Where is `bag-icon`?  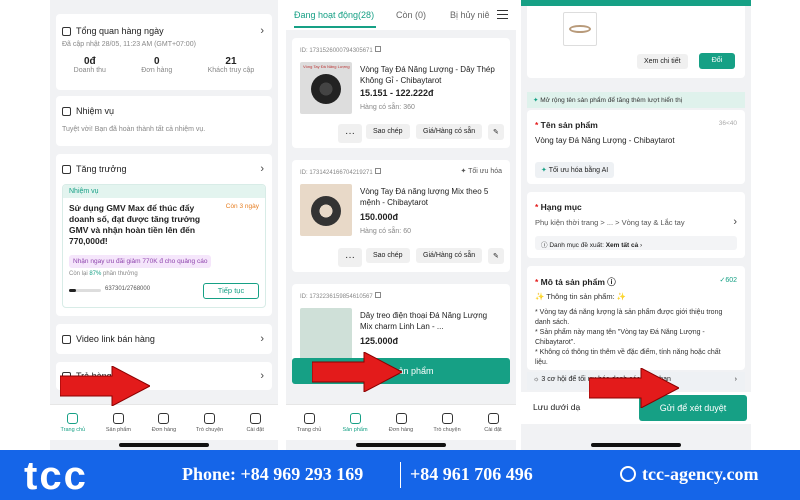
bag-icon is located at coordinates (355, 418).